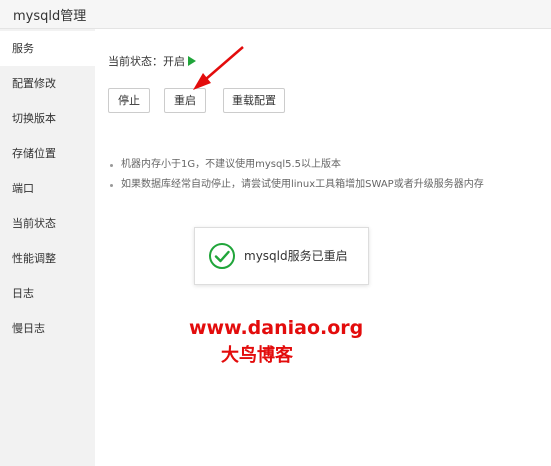 The width and height of the screenshot is (551, 466). I want to click on tip-memory: 机器内存小于1G，不建议使用mysql5.5以上版本, so click(296, 165).